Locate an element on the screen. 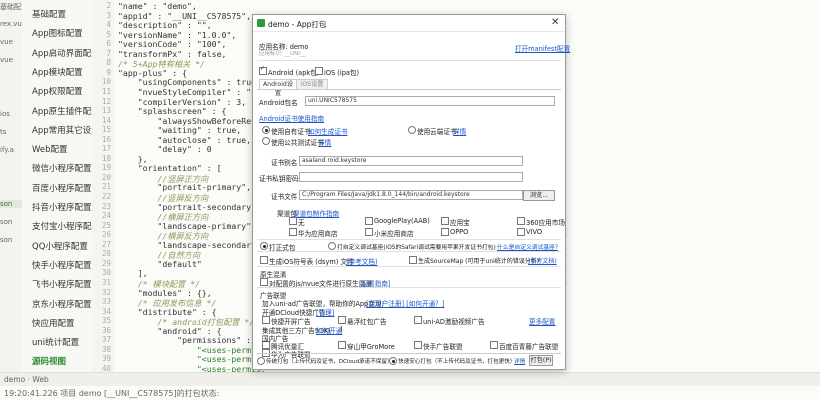  close-icon: ✕ is located at coordinates (555, 22).